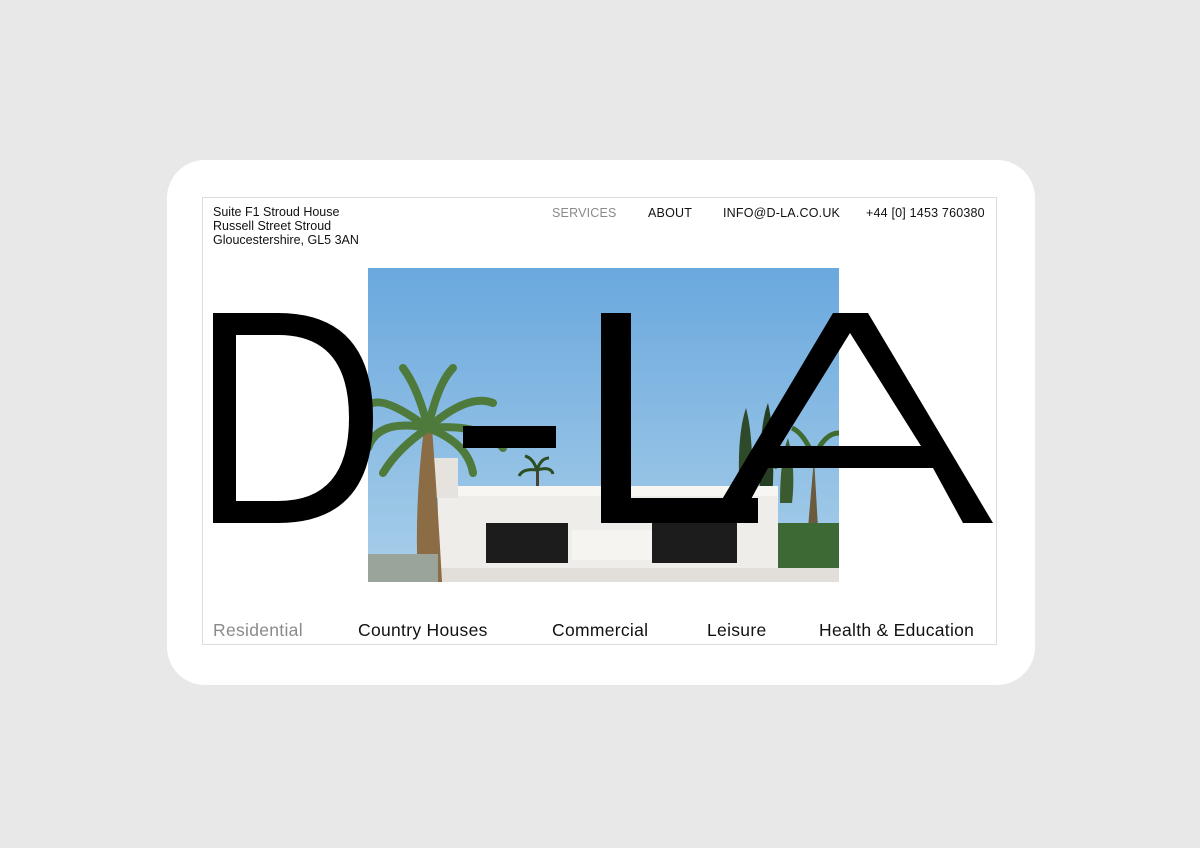 Image resolution: width=1200 pixels, height=848 pixels. Describe the element at coordinates (276, 212) in the screenshot. I see `address-line-1: Suite F1 Stroud House` at that location.